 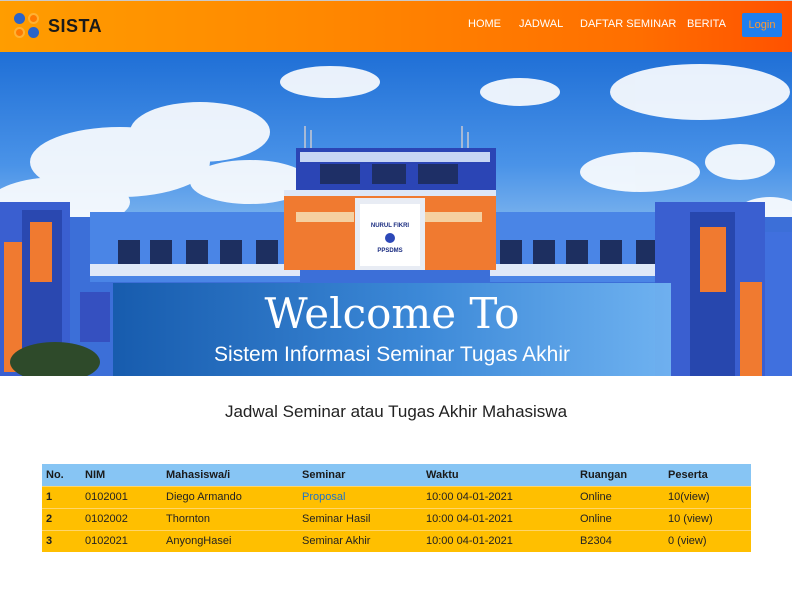 What do you see at coordinates (230, 518) in the screenshot?
I see `cell-mahasiswa: Thornton` at bounding box center [230, 518].